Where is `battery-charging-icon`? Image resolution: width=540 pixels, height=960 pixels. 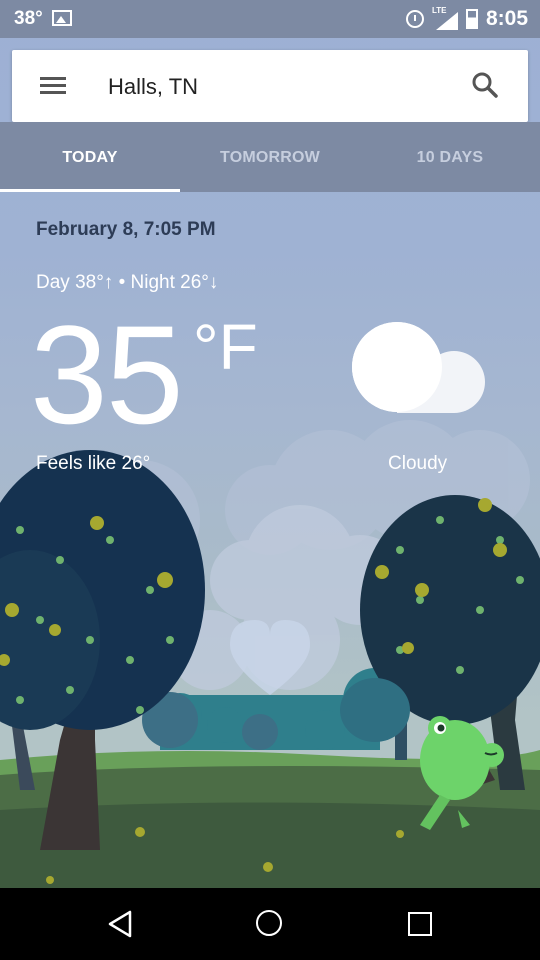 battery-charging-icon is located at coordinates (471, 19).